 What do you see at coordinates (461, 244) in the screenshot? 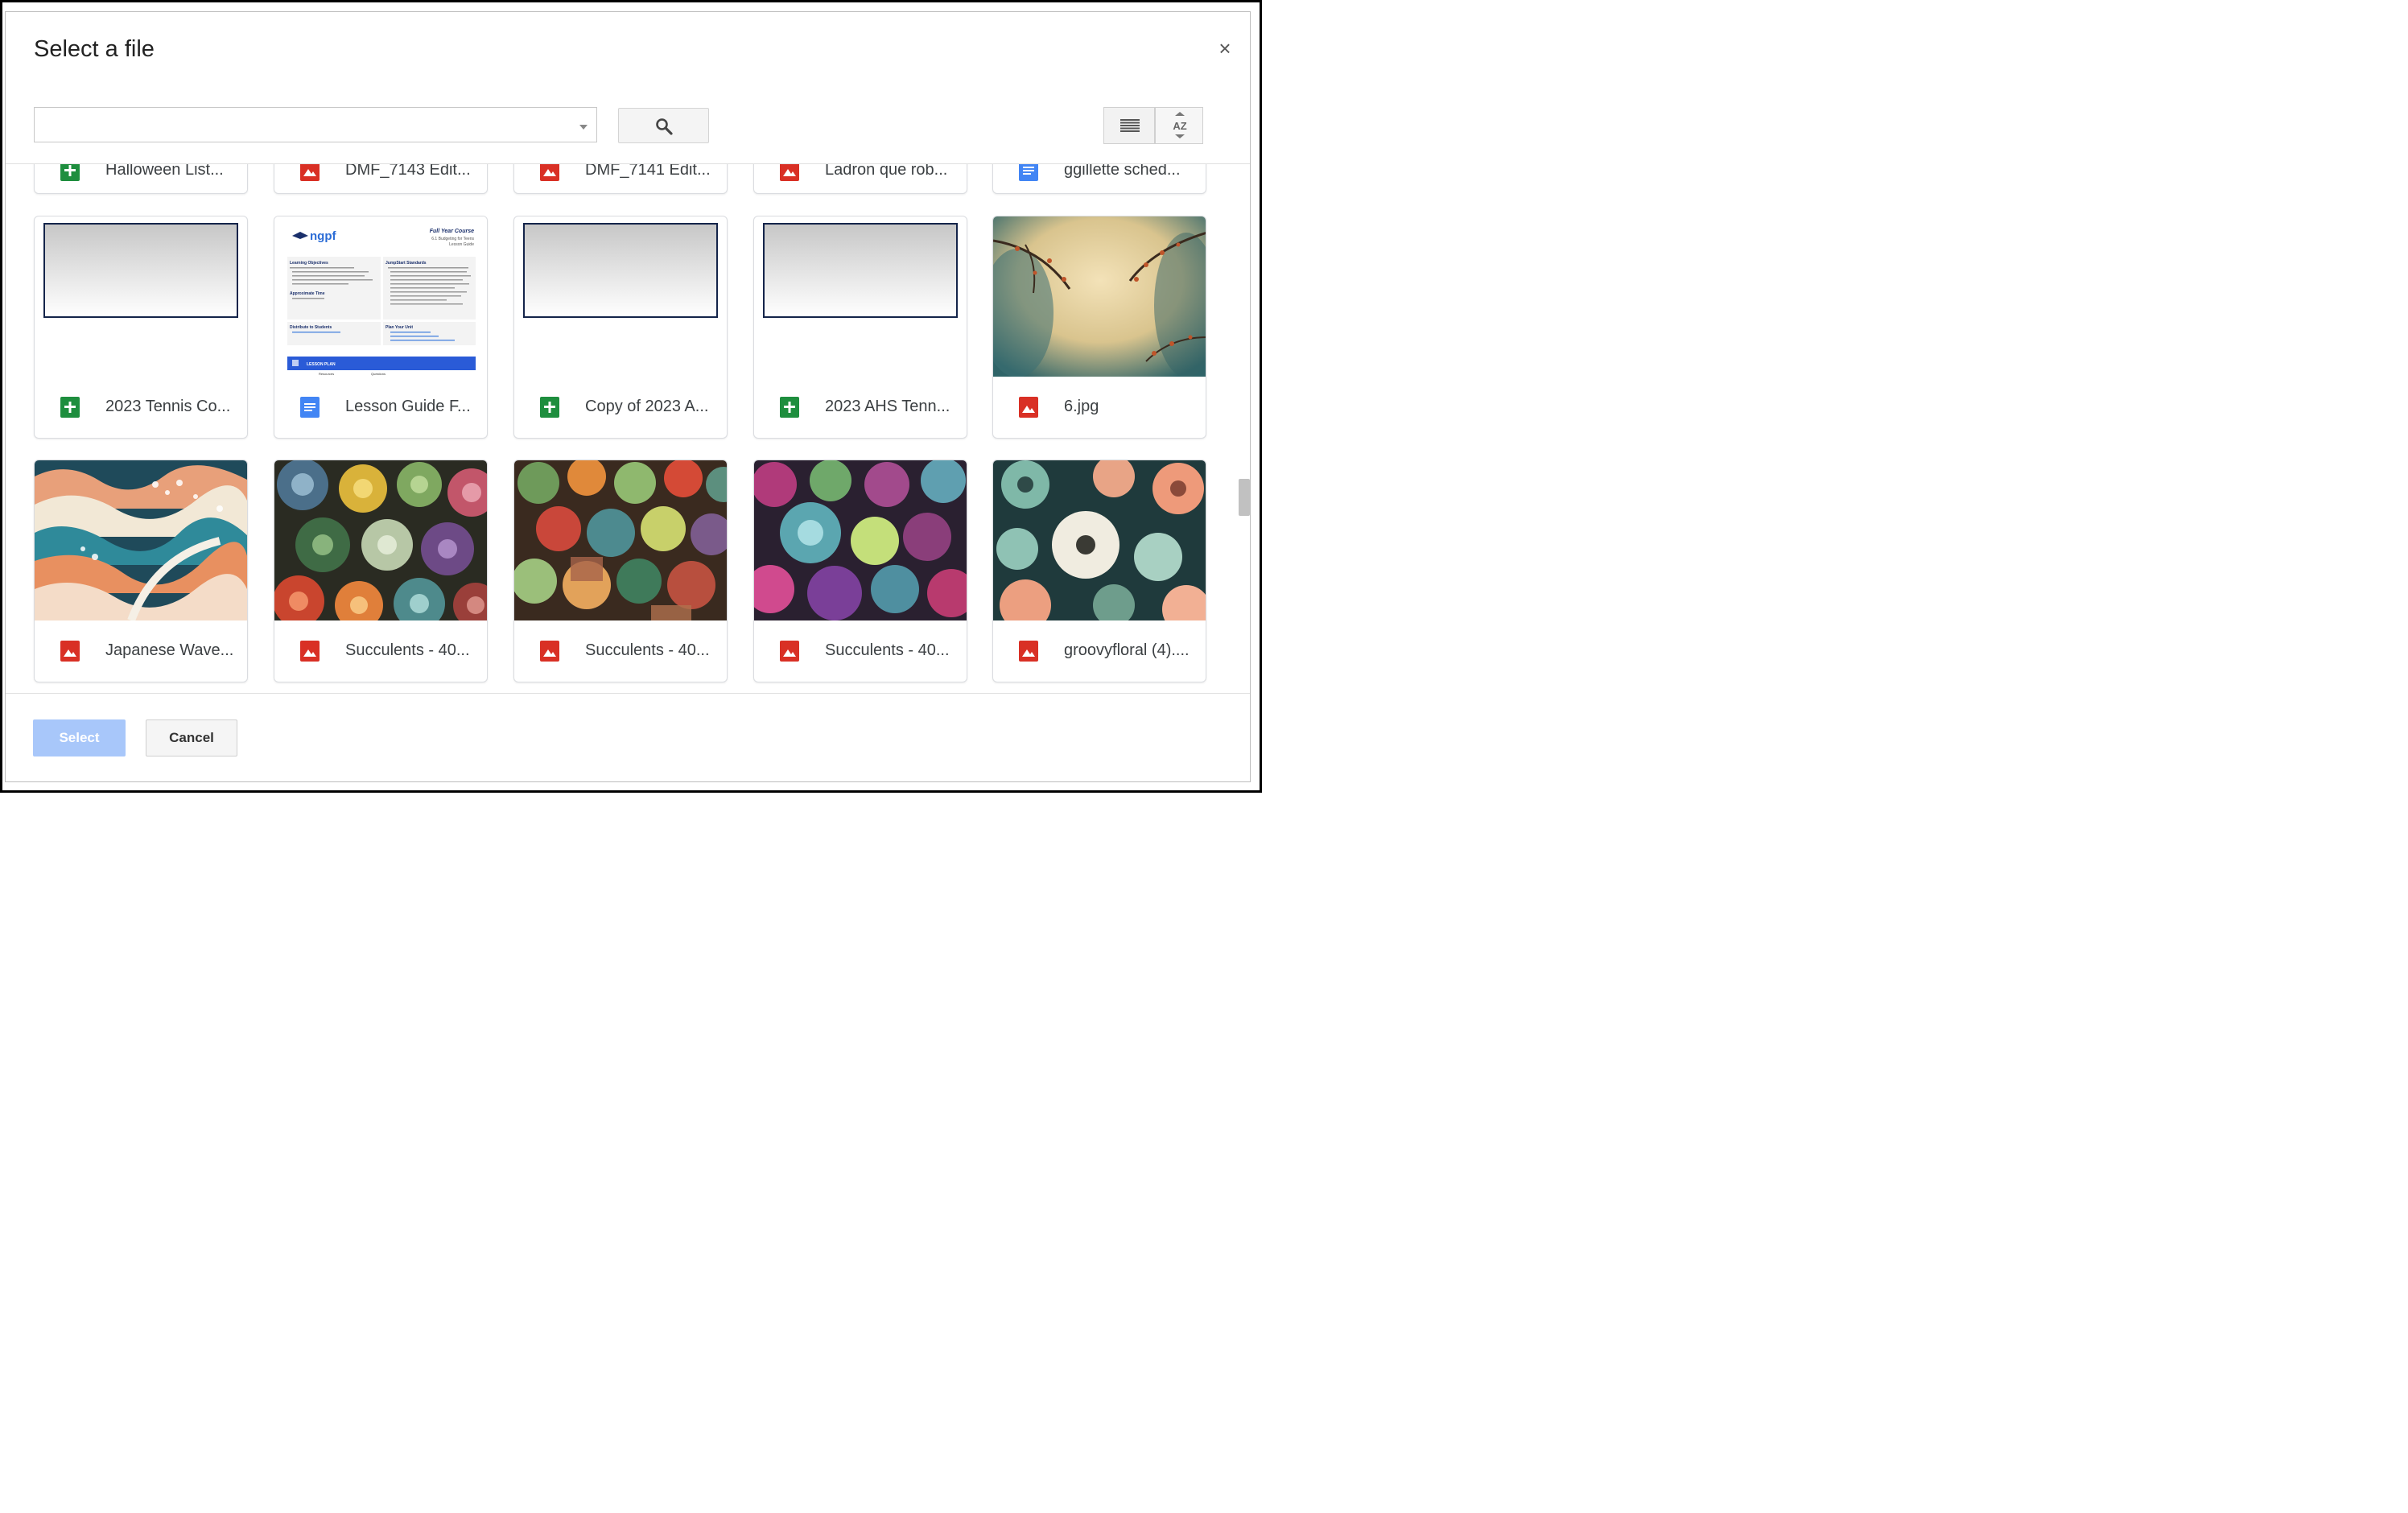
I see `lesson-subheading-2: Lesson Guide` at bounding box center [461, 244].